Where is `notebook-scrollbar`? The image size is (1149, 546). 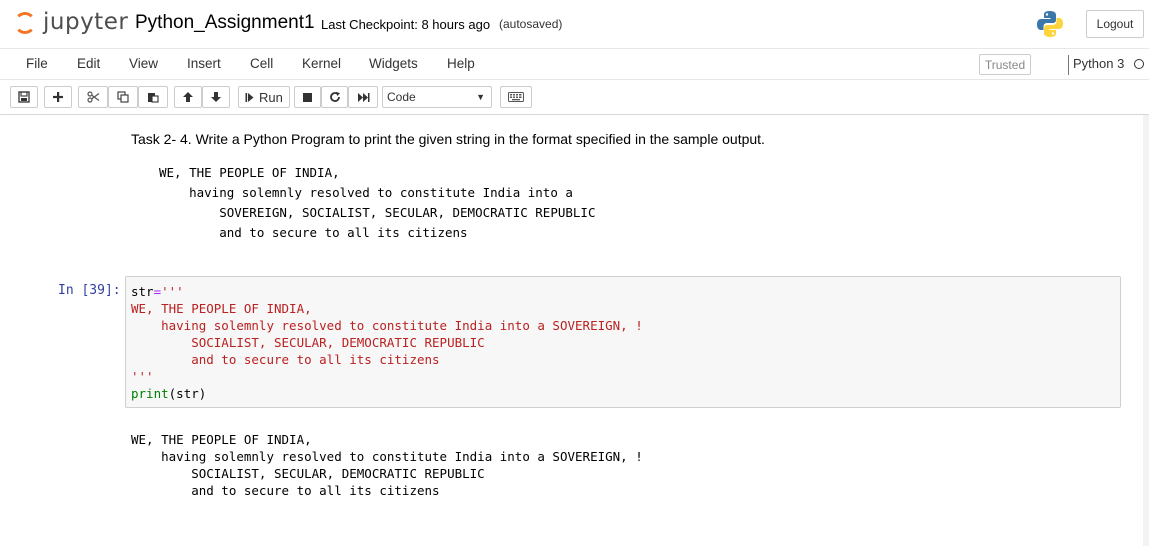 notebook-scrollbar is located at coordinates (1146, 330).